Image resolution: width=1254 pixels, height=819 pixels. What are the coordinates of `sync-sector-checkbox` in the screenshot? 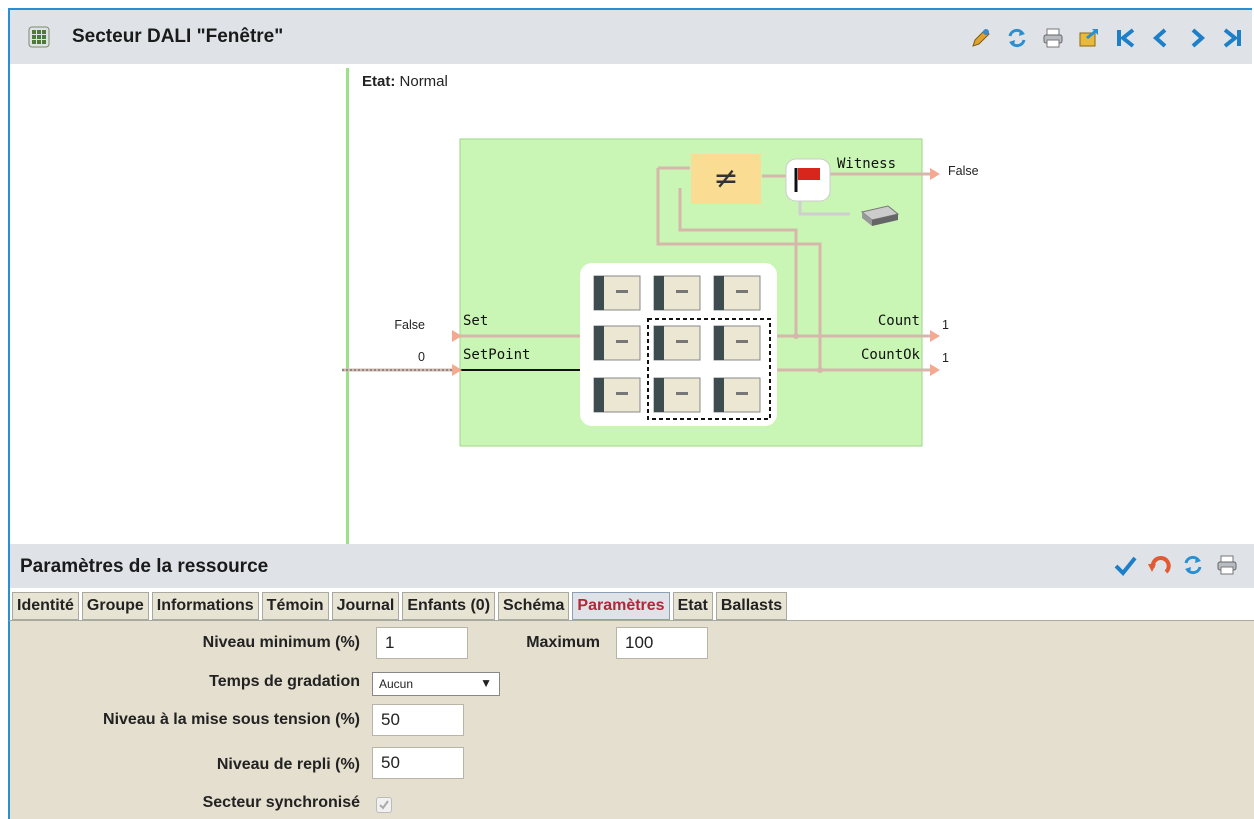 It's located at (384, 805).